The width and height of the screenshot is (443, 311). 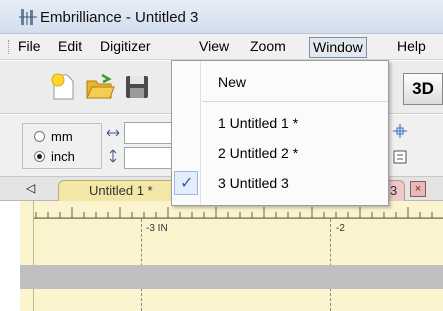 What do you see at coordinates (340, 228) in the screenshot?
I see `ruler-label: -2` at bounding box center [340, 228].